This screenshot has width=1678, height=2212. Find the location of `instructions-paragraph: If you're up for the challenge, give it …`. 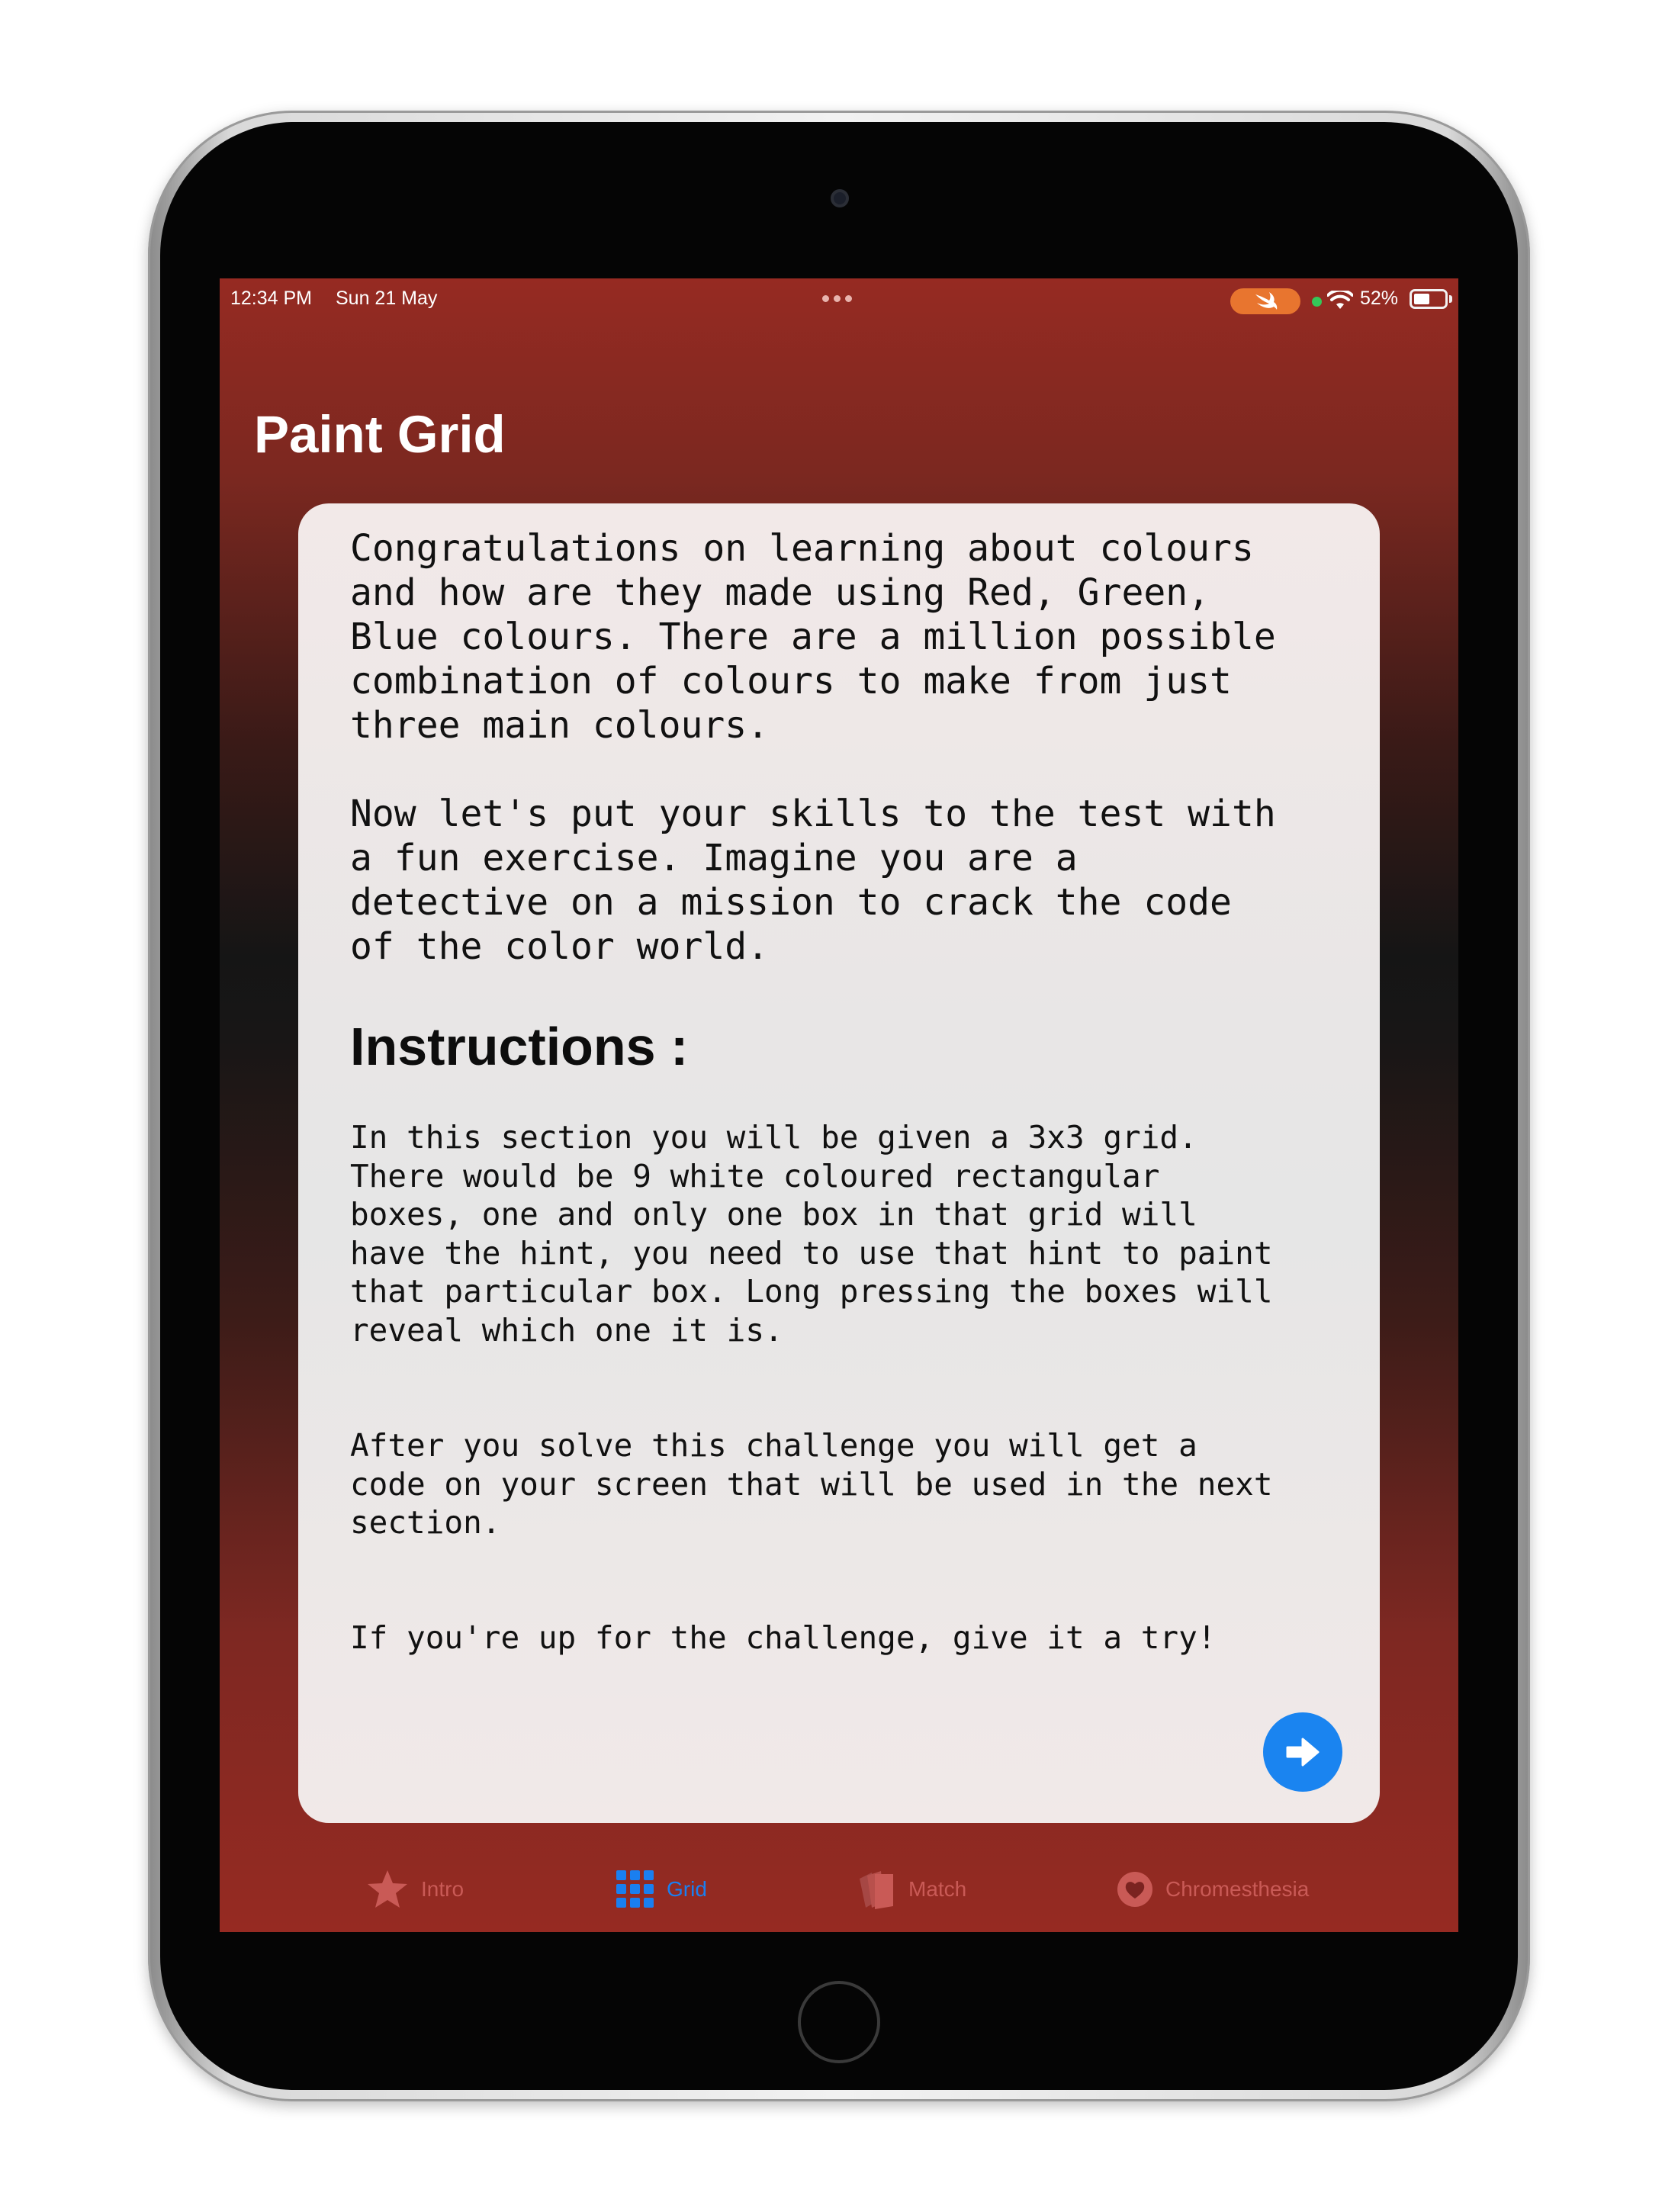

instructions-paragraph: If you're up for the challenge, give it … is located at coordinates (783, 1637).